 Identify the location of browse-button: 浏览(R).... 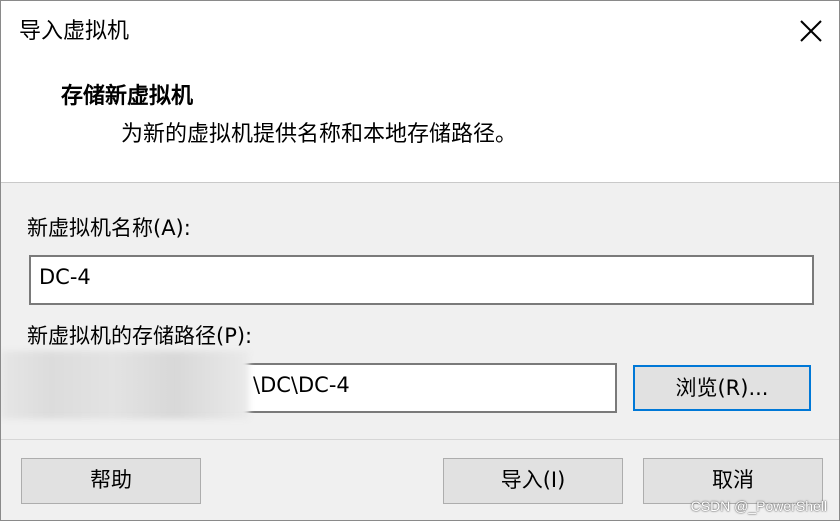
(722, 388).